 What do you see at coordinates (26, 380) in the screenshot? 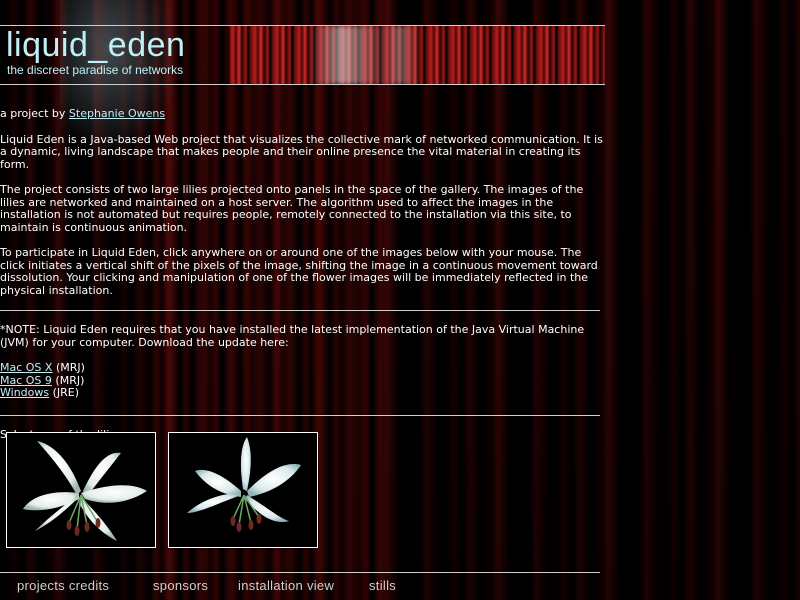
I see `download-link-macos9: Mac OS 9` at bounding box center [26, 380].